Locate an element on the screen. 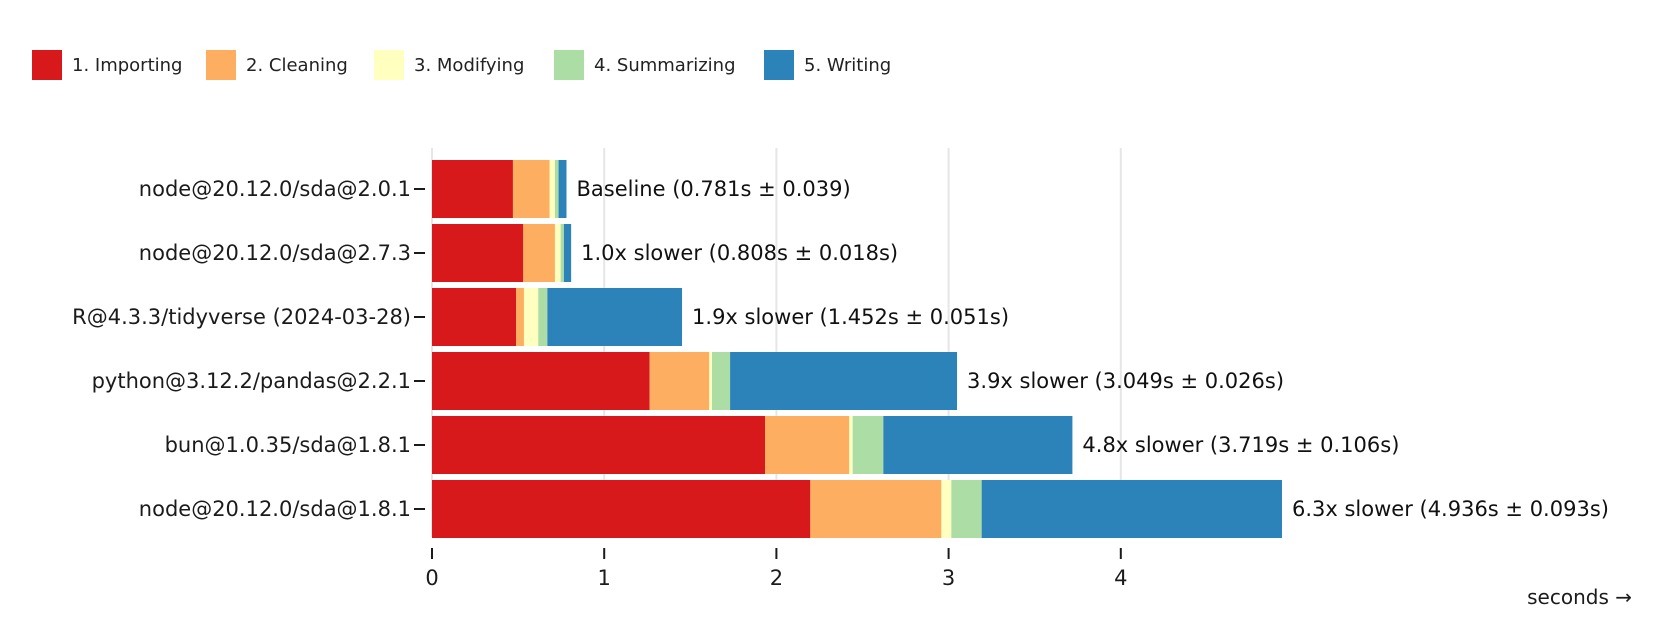 This screenshot has height=640, width=1664. x-tick-label: 0 is located at coordinates (431, 578).